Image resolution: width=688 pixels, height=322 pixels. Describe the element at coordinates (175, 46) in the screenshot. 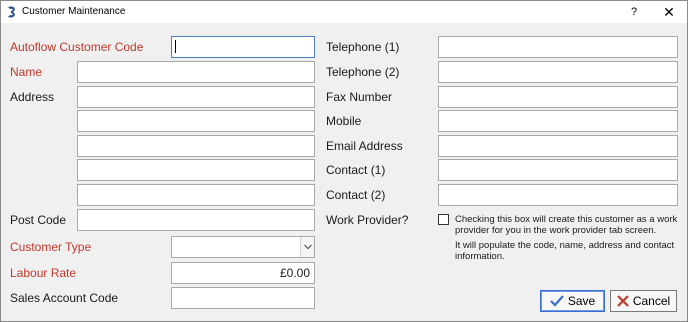

I see `text-caret` at that location.